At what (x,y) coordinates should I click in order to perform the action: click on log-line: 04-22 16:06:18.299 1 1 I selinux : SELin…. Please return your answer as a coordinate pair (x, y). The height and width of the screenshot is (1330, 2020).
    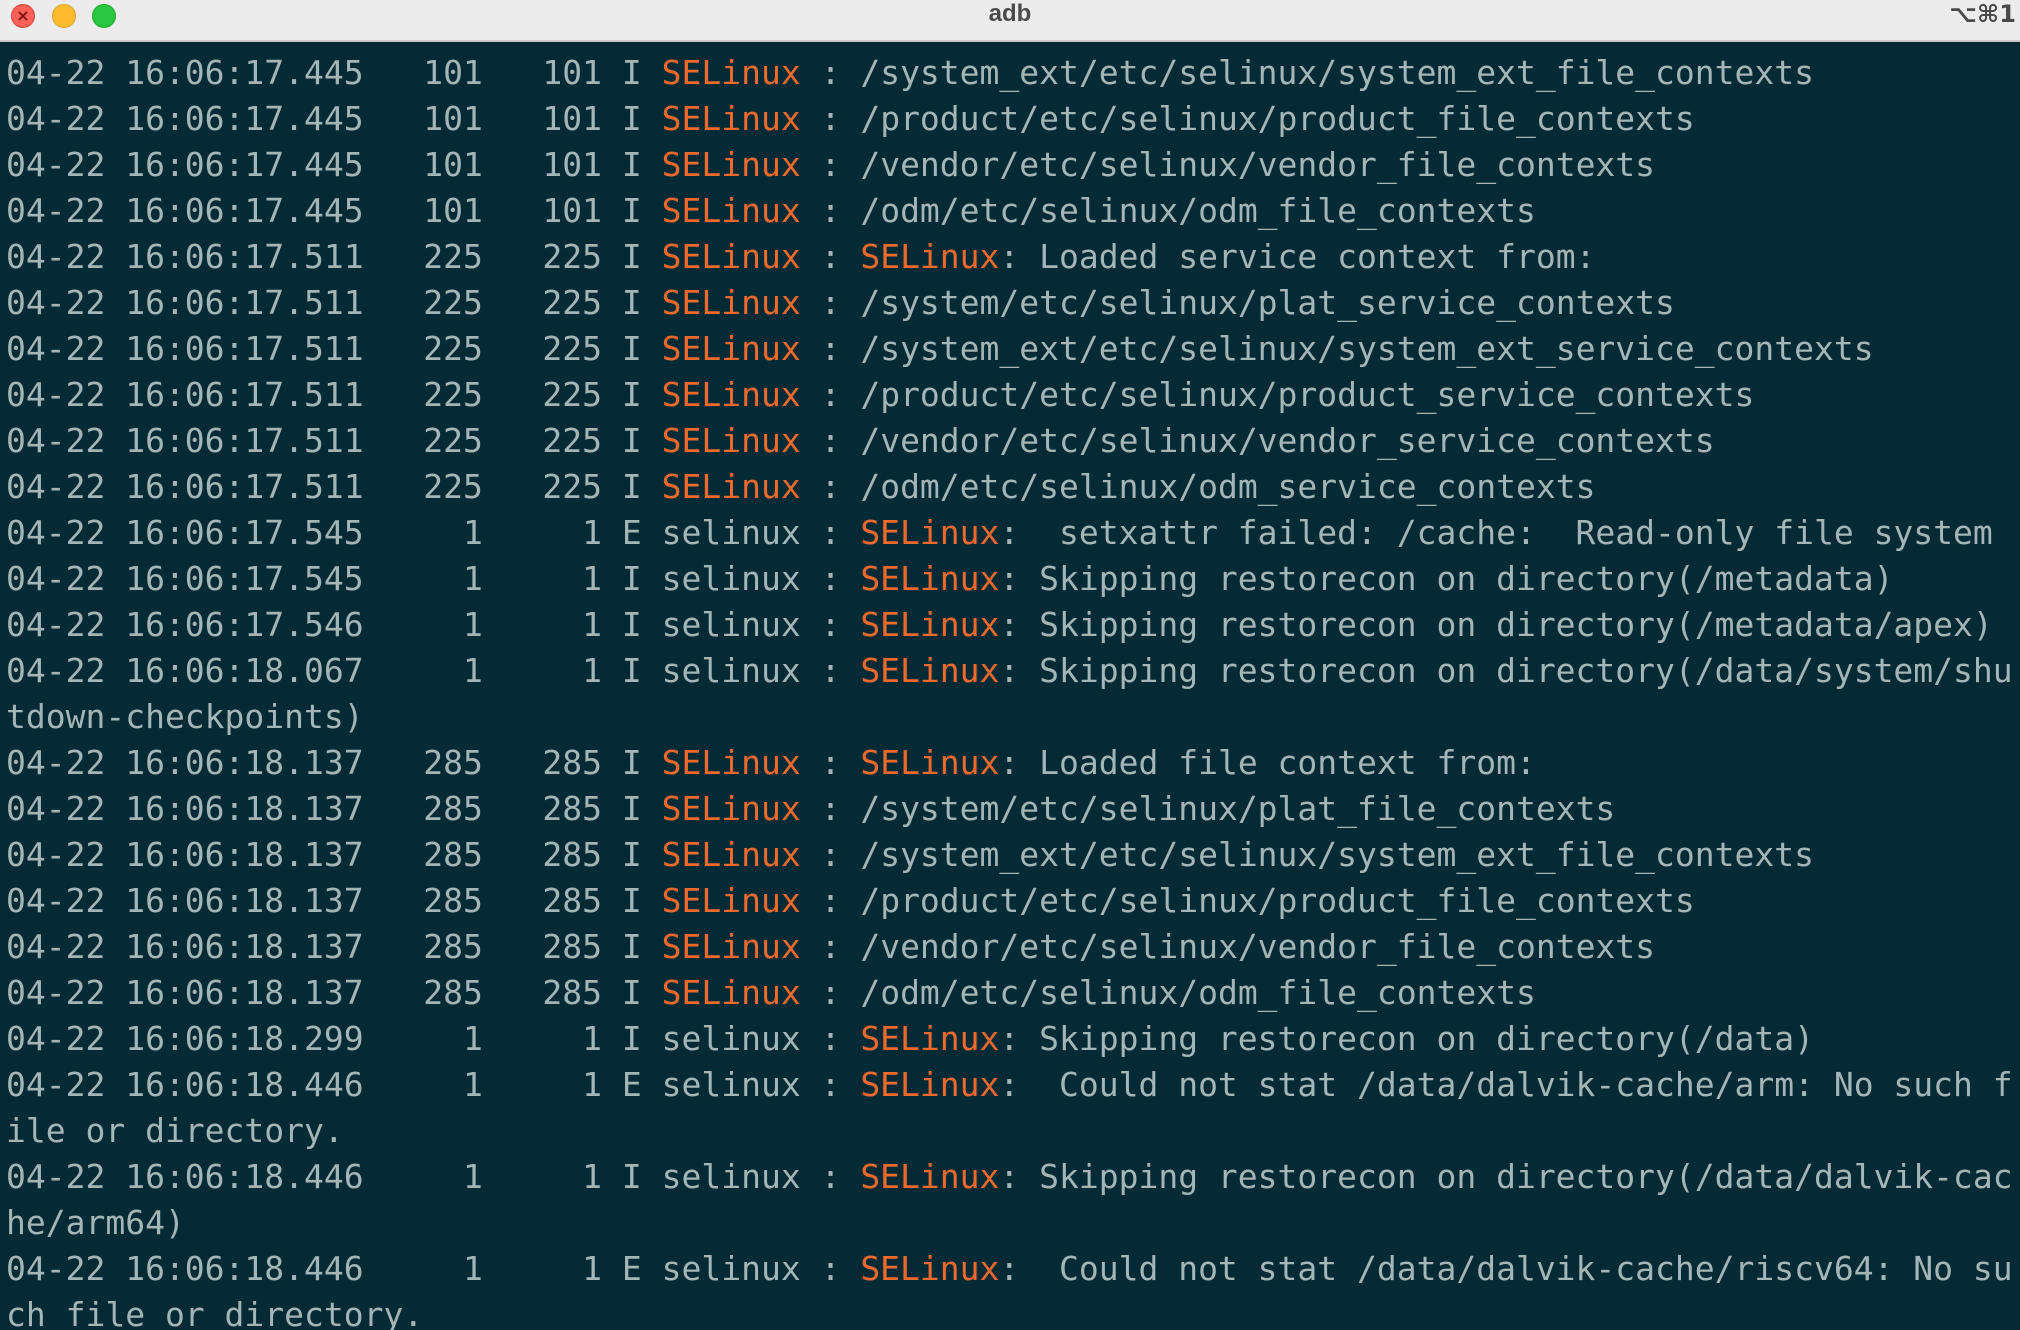
    Looking at the image, I should click on (1013, 1039).